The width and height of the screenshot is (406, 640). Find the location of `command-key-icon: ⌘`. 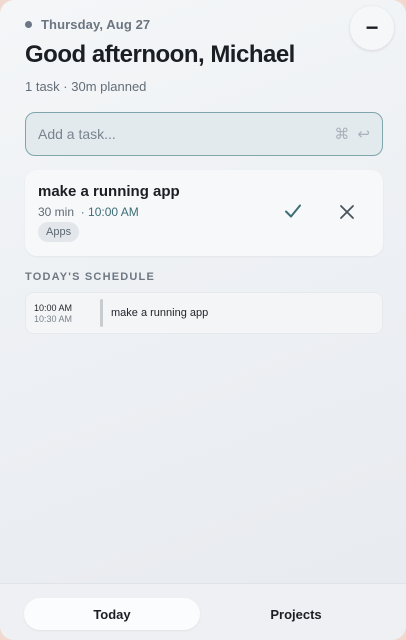

command-key-icon: ⌘ is located at coordinates (342, 134).